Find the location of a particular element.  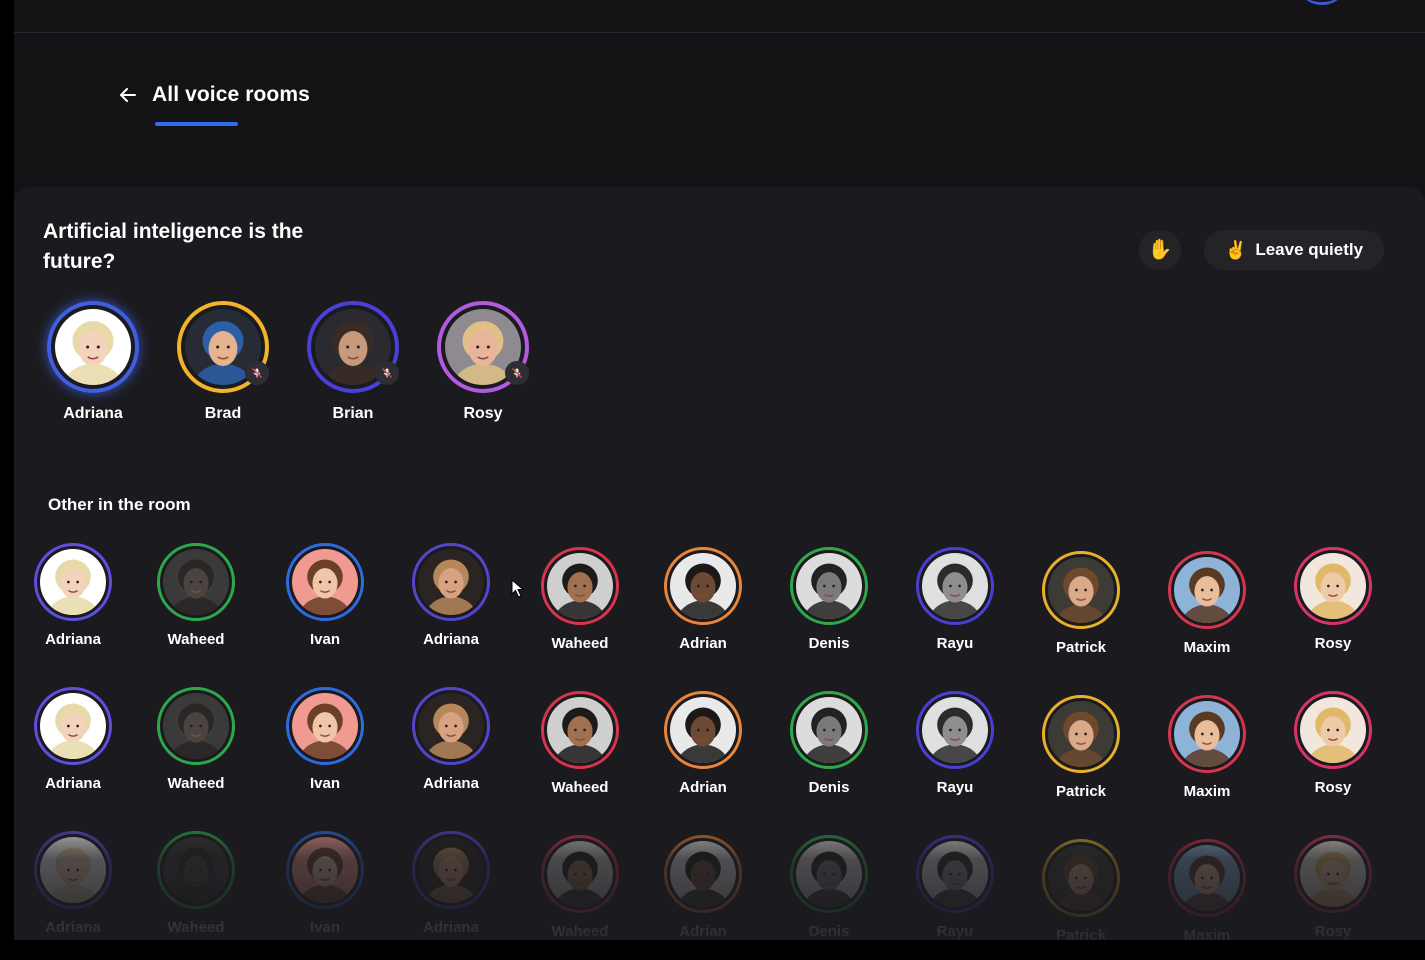

arrow-left-icon is located at coordinates (128, 95).